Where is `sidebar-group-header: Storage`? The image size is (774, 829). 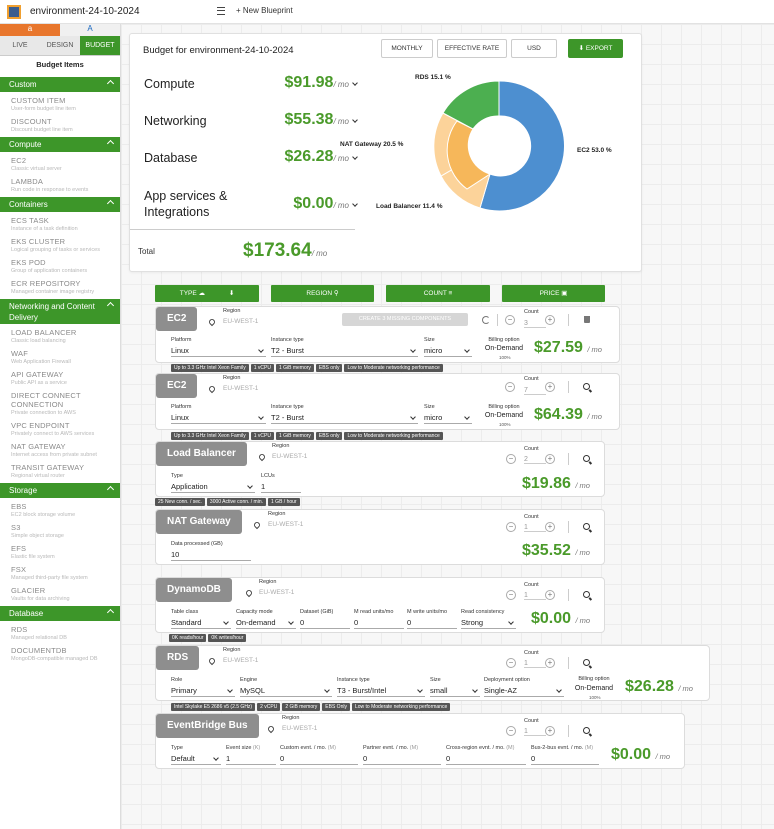 sidebar-group-header: Storage is located at coordinates (60, 490).